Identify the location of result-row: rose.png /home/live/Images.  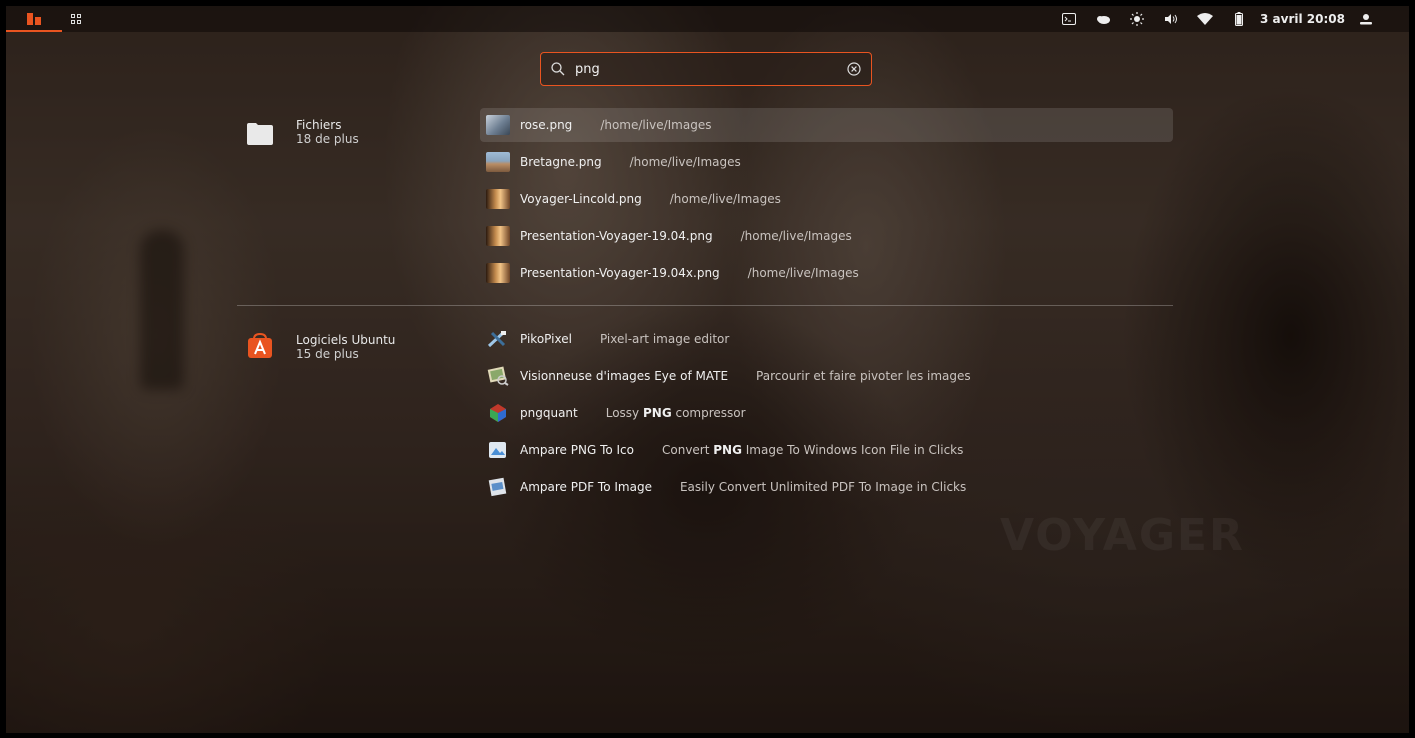
(826, 125).